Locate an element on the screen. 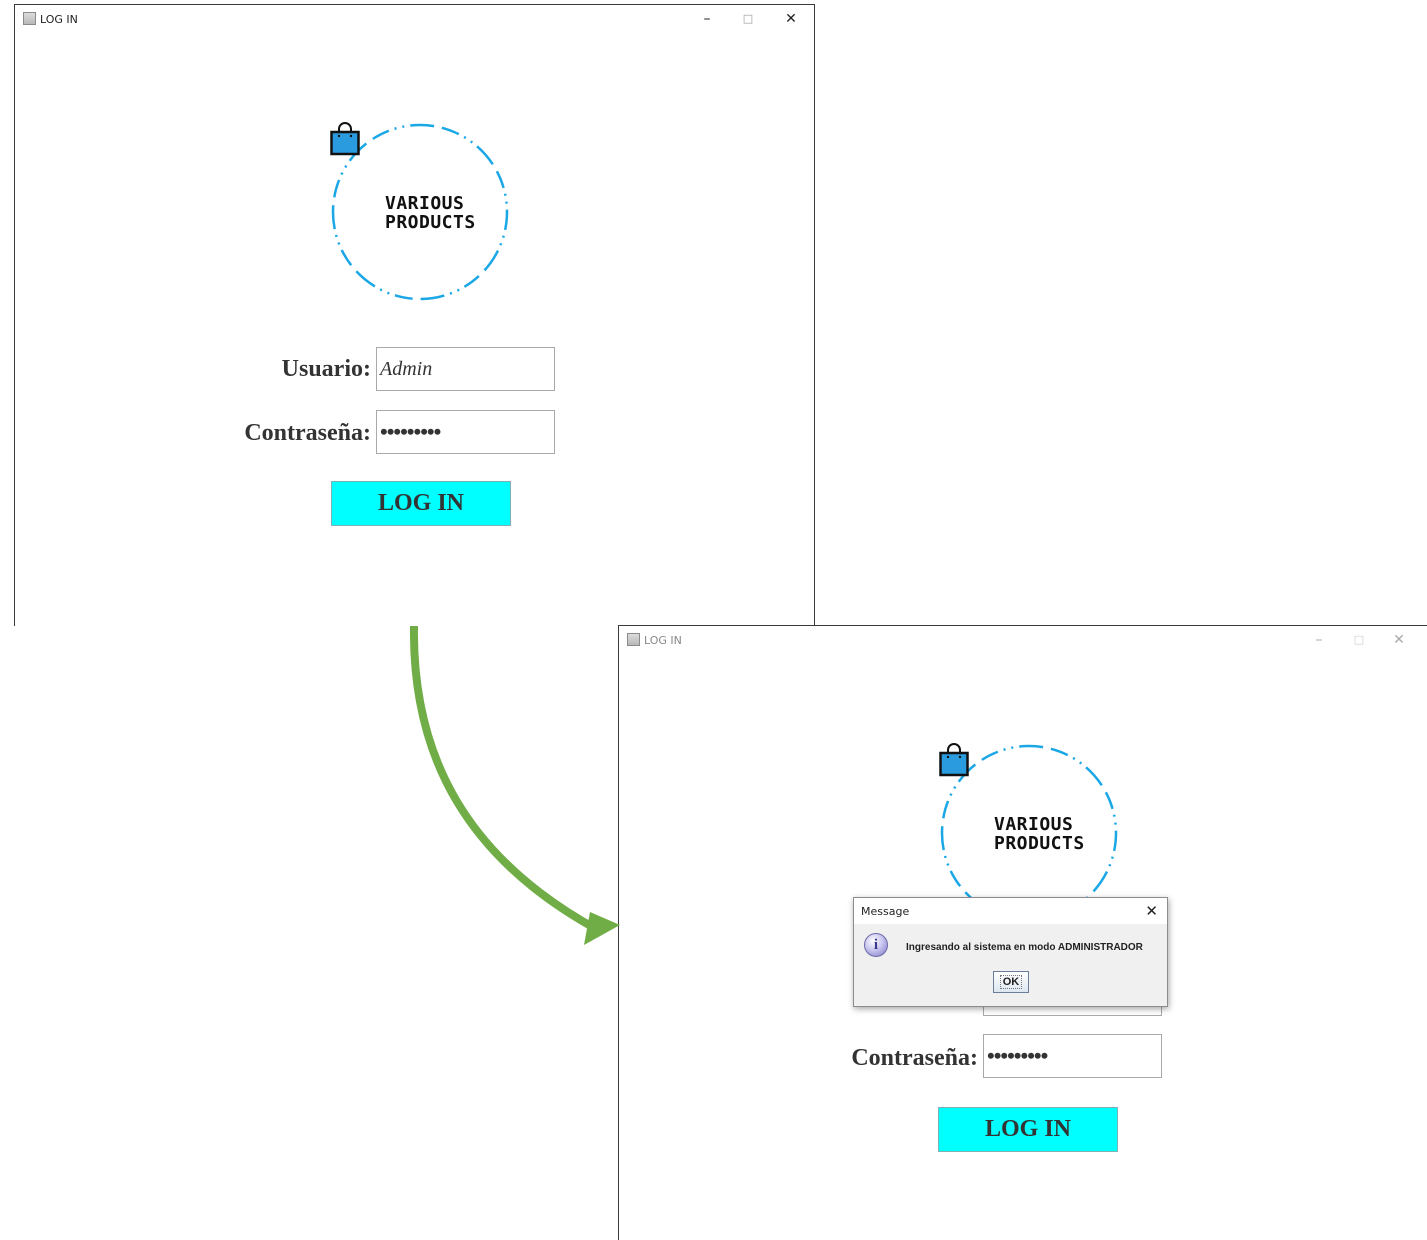 This screenshot has width=1427, height=1240. transition-arrow is located at coordinates (514, 785).